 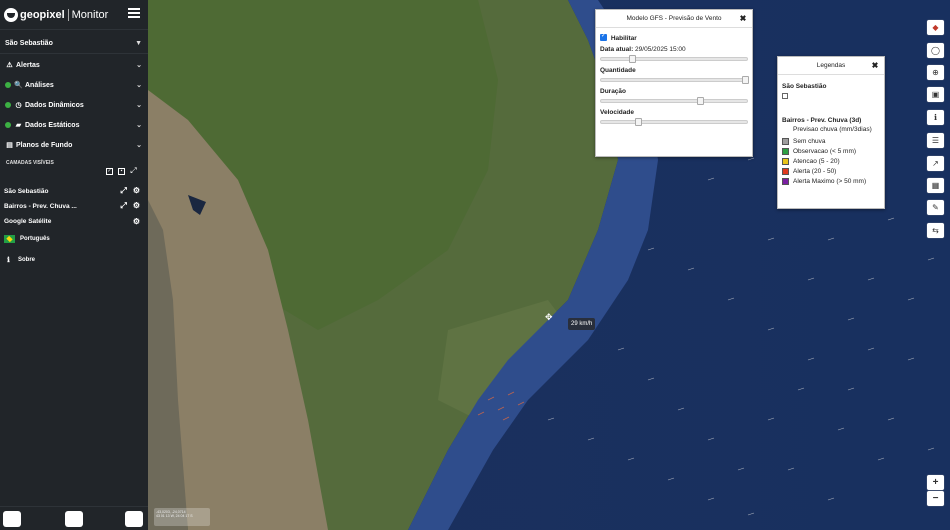 What do you see at coordinates (617, 49) in the screenshot?
I see `date-label: Data atual:` at bounding box center [617, 49].